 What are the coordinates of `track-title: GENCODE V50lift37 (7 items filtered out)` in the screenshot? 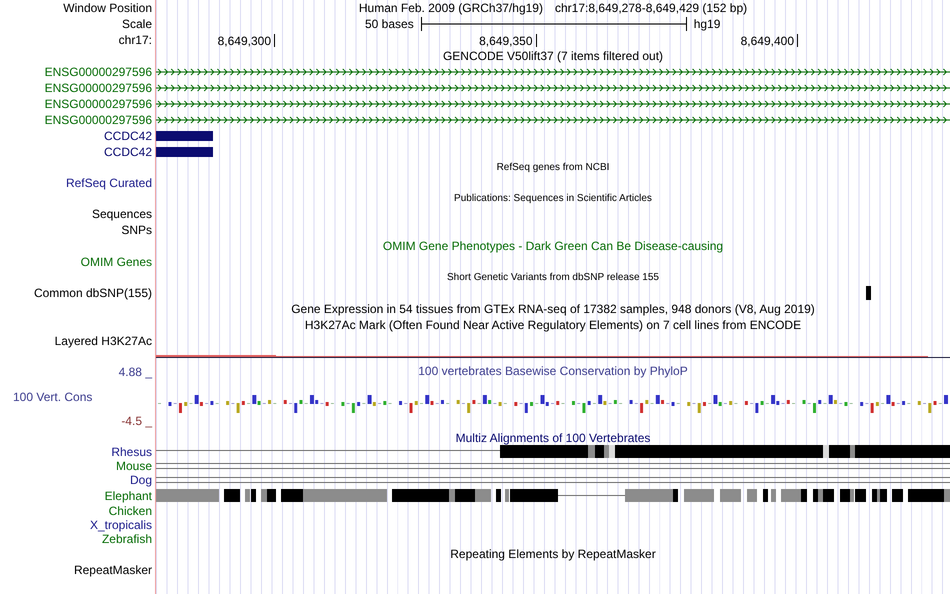 It's located at (553, 56).